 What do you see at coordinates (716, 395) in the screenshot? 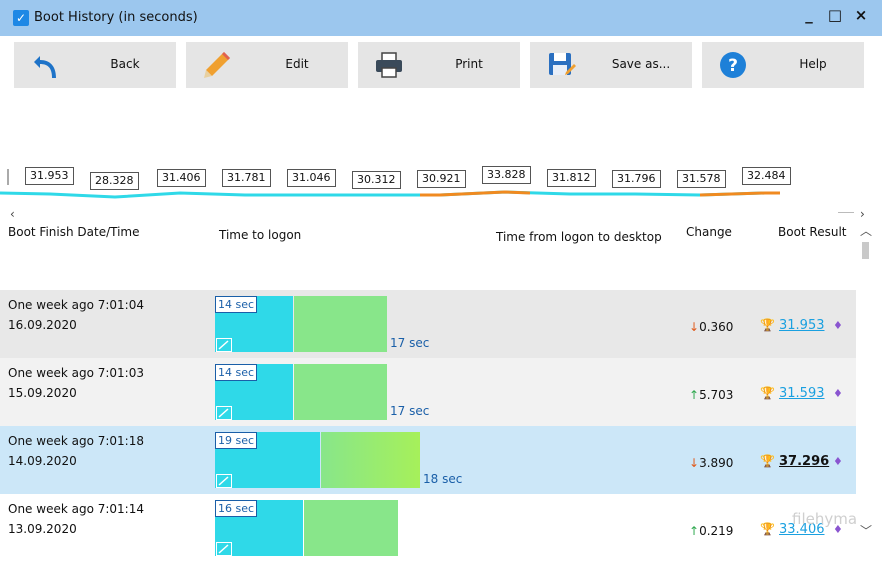
I see `change-number: 5.703` at bounding box center [716, 395].